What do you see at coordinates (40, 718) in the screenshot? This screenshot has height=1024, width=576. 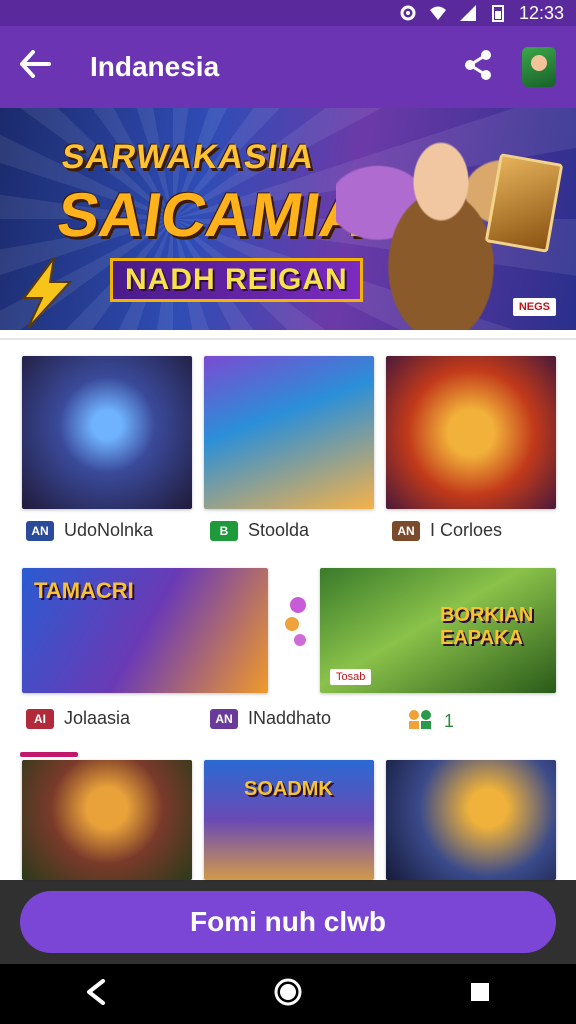 I see `game-logo-icon: AI` at bounding box center [40, 718].